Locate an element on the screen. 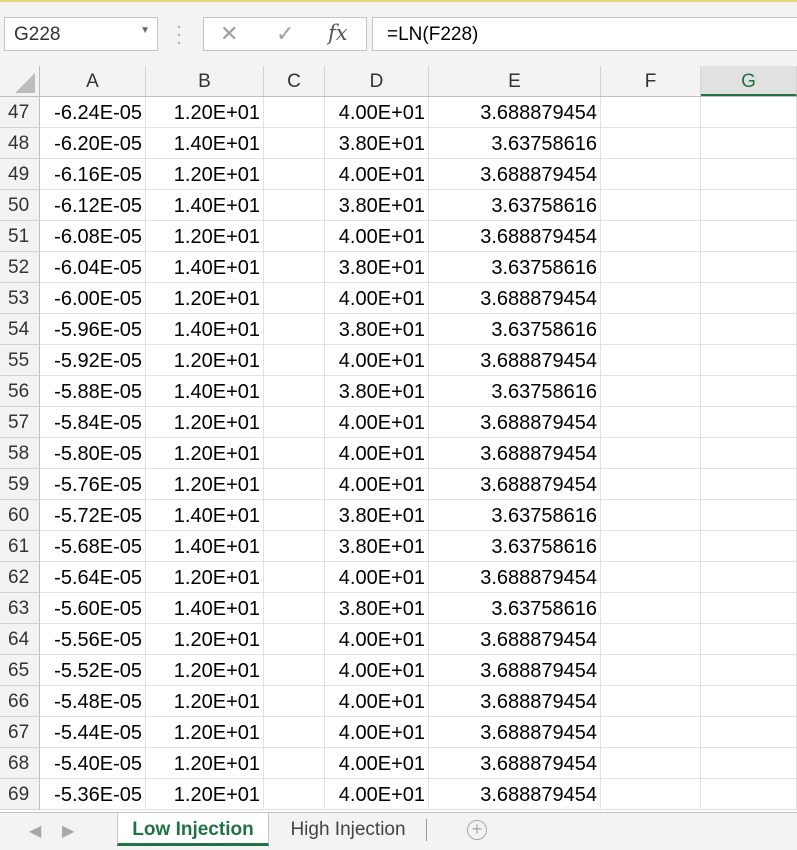  cell-a: -6.04E-05 is located at coordinates (93, 267).